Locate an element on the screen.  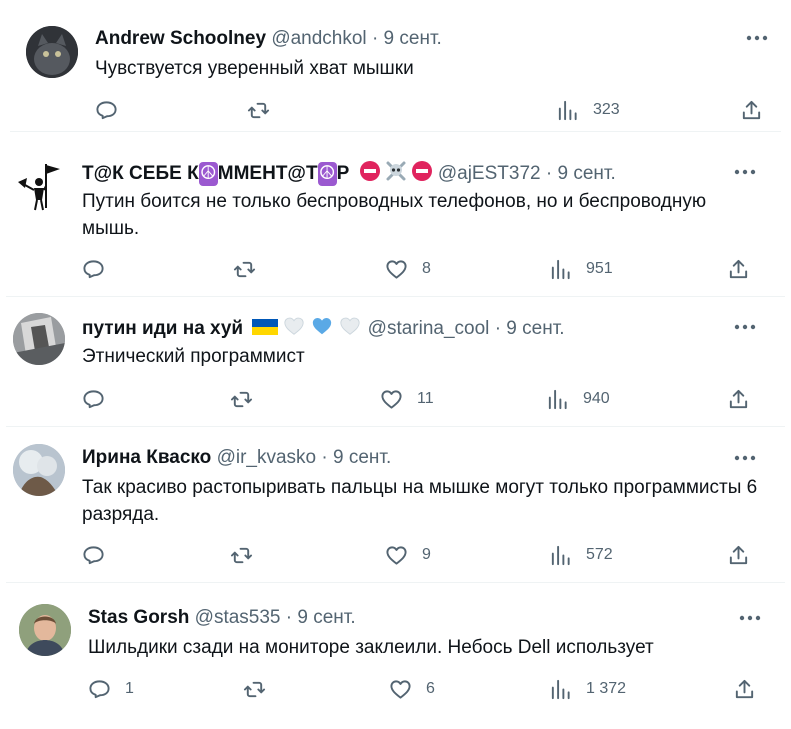
author-name: Stas Gorsh is located at coordinates (138, 617).